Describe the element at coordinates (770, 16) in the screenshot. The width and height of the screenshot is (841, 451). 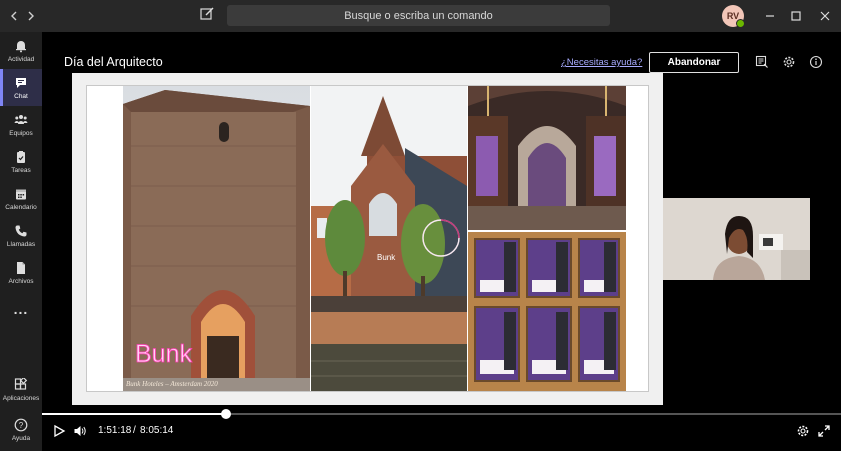
I see `minimize-icon` at that location.